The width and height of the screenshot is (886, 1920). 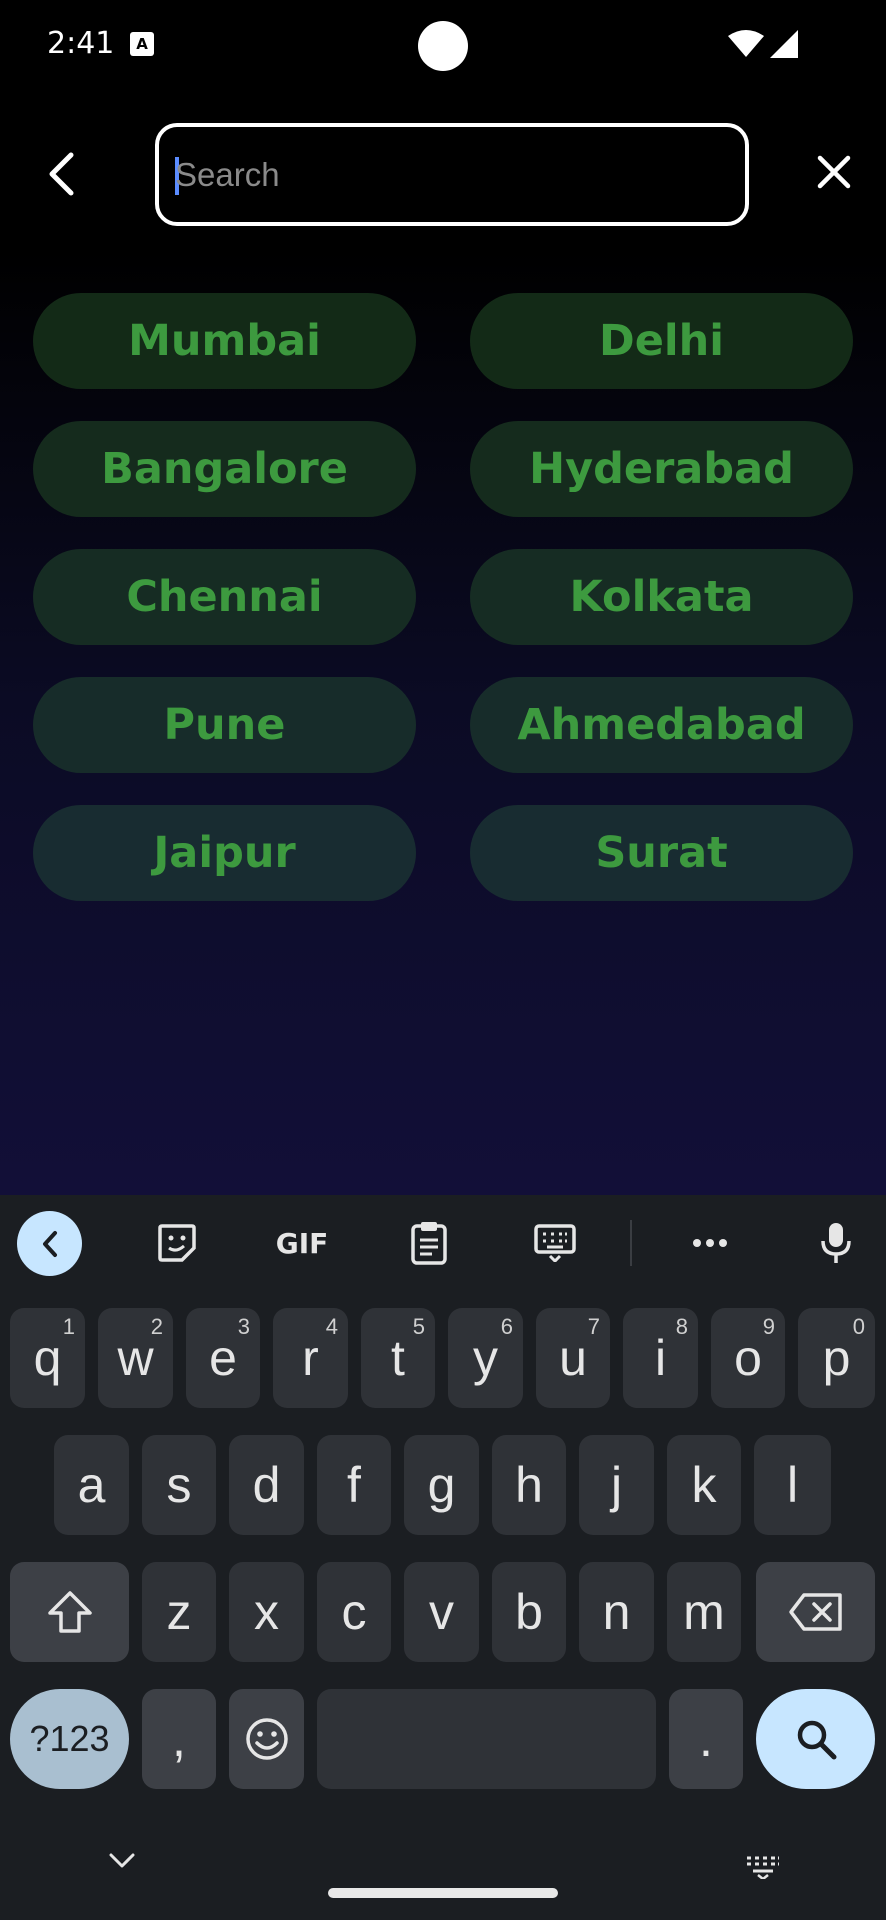 I want to click on search-icon, so click(x=816, y=1740).